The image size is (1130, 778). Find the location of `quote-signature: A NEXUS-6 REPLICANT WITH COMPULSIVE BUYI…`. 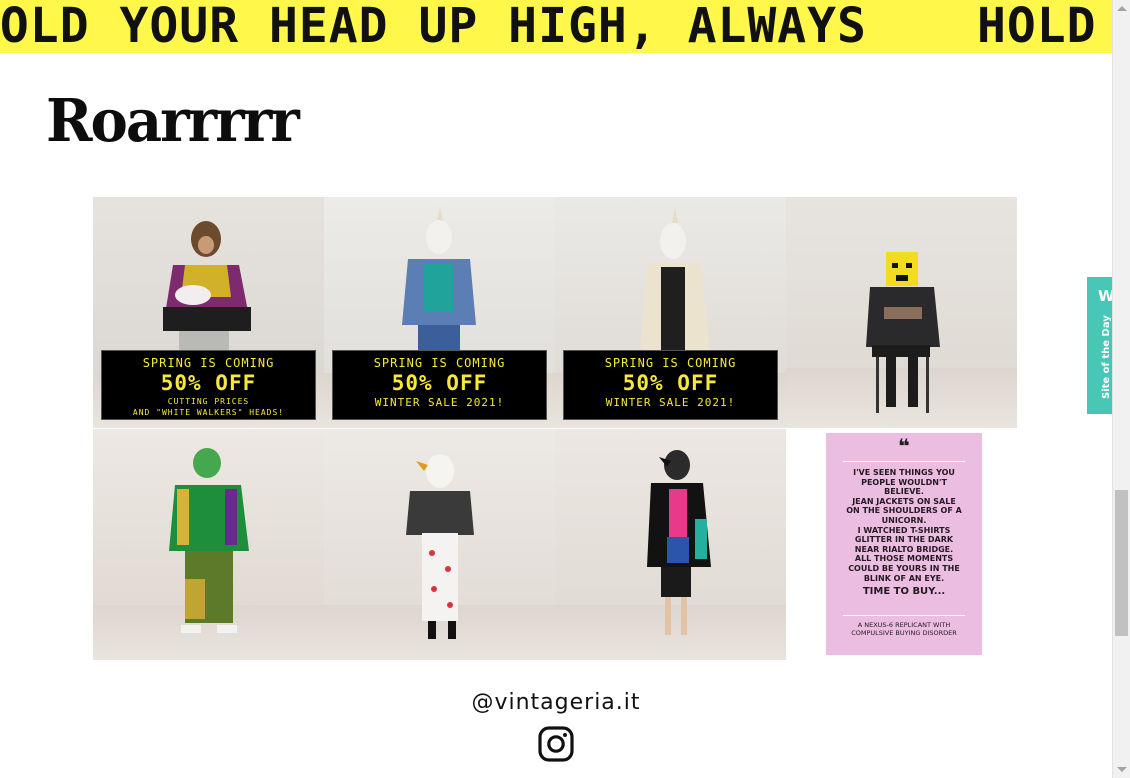

quote-signature: A NEXUS-6 REPLICANT WITH COMPULSIVE BUYI… is located at coordinates (904, 629).